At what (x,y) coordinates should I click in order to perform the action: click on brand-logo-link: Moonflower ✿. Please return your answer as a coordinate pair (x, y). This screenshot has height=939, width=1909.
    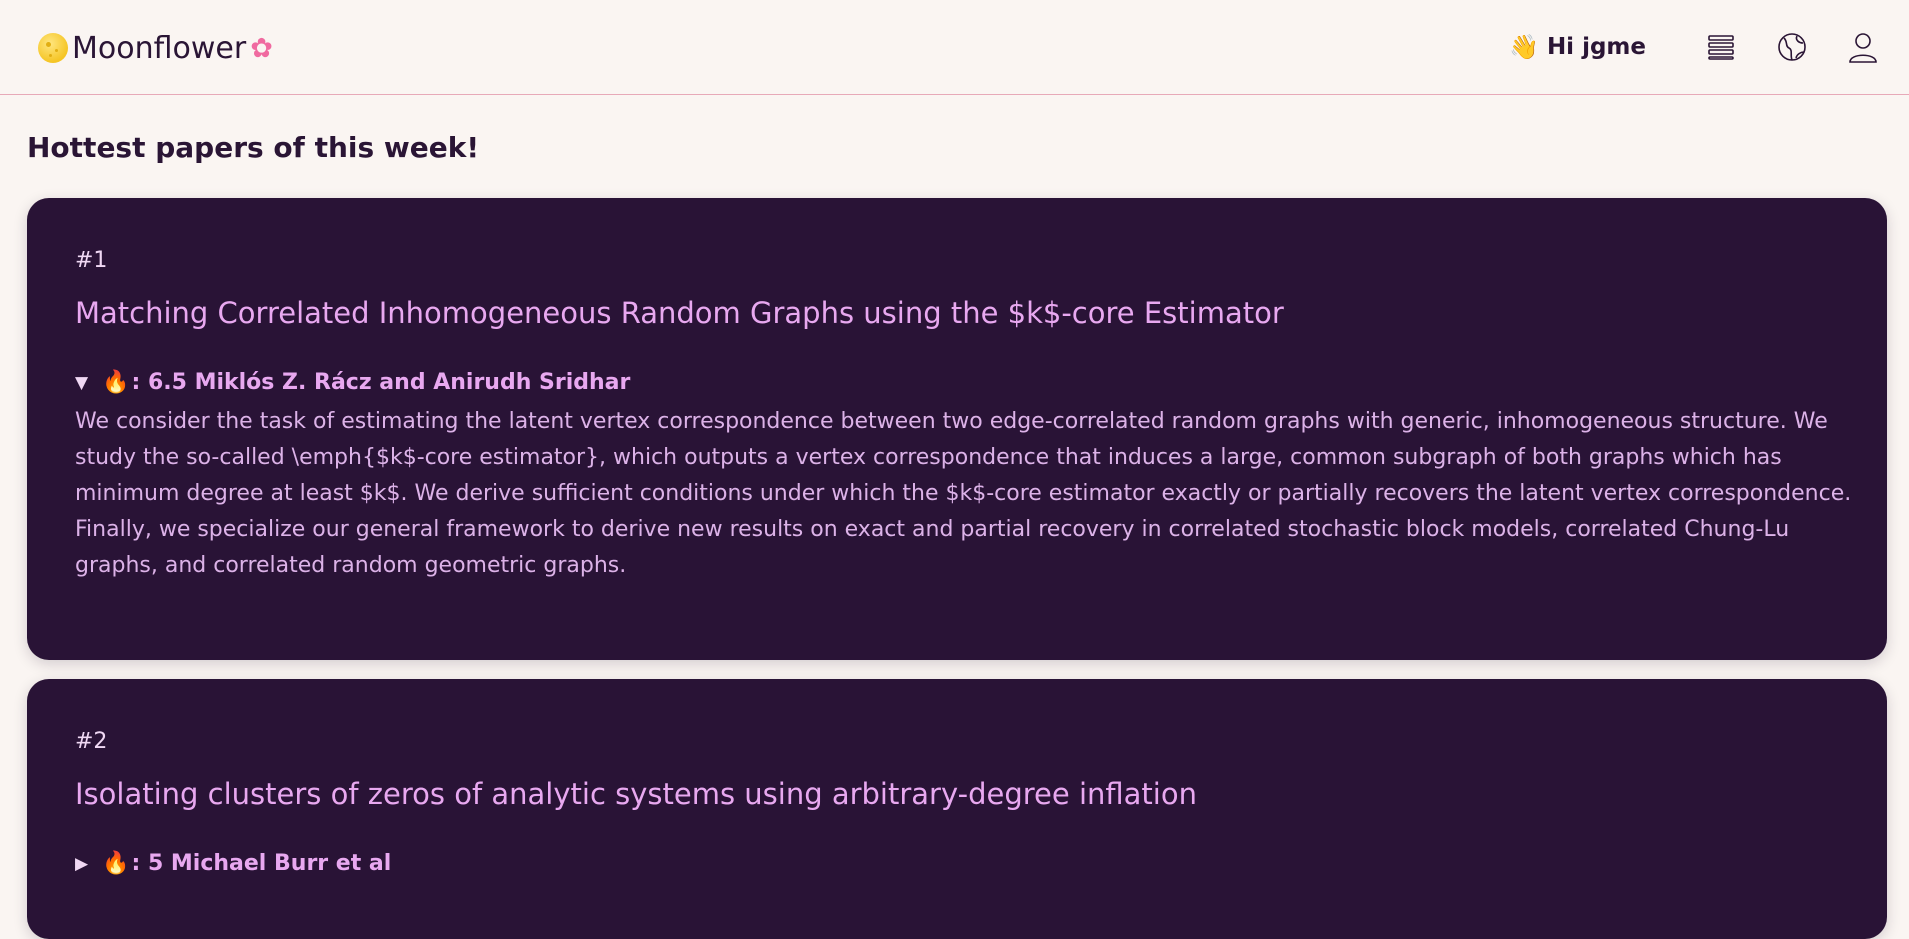
    Looking at the image, I should click on (155, 48).